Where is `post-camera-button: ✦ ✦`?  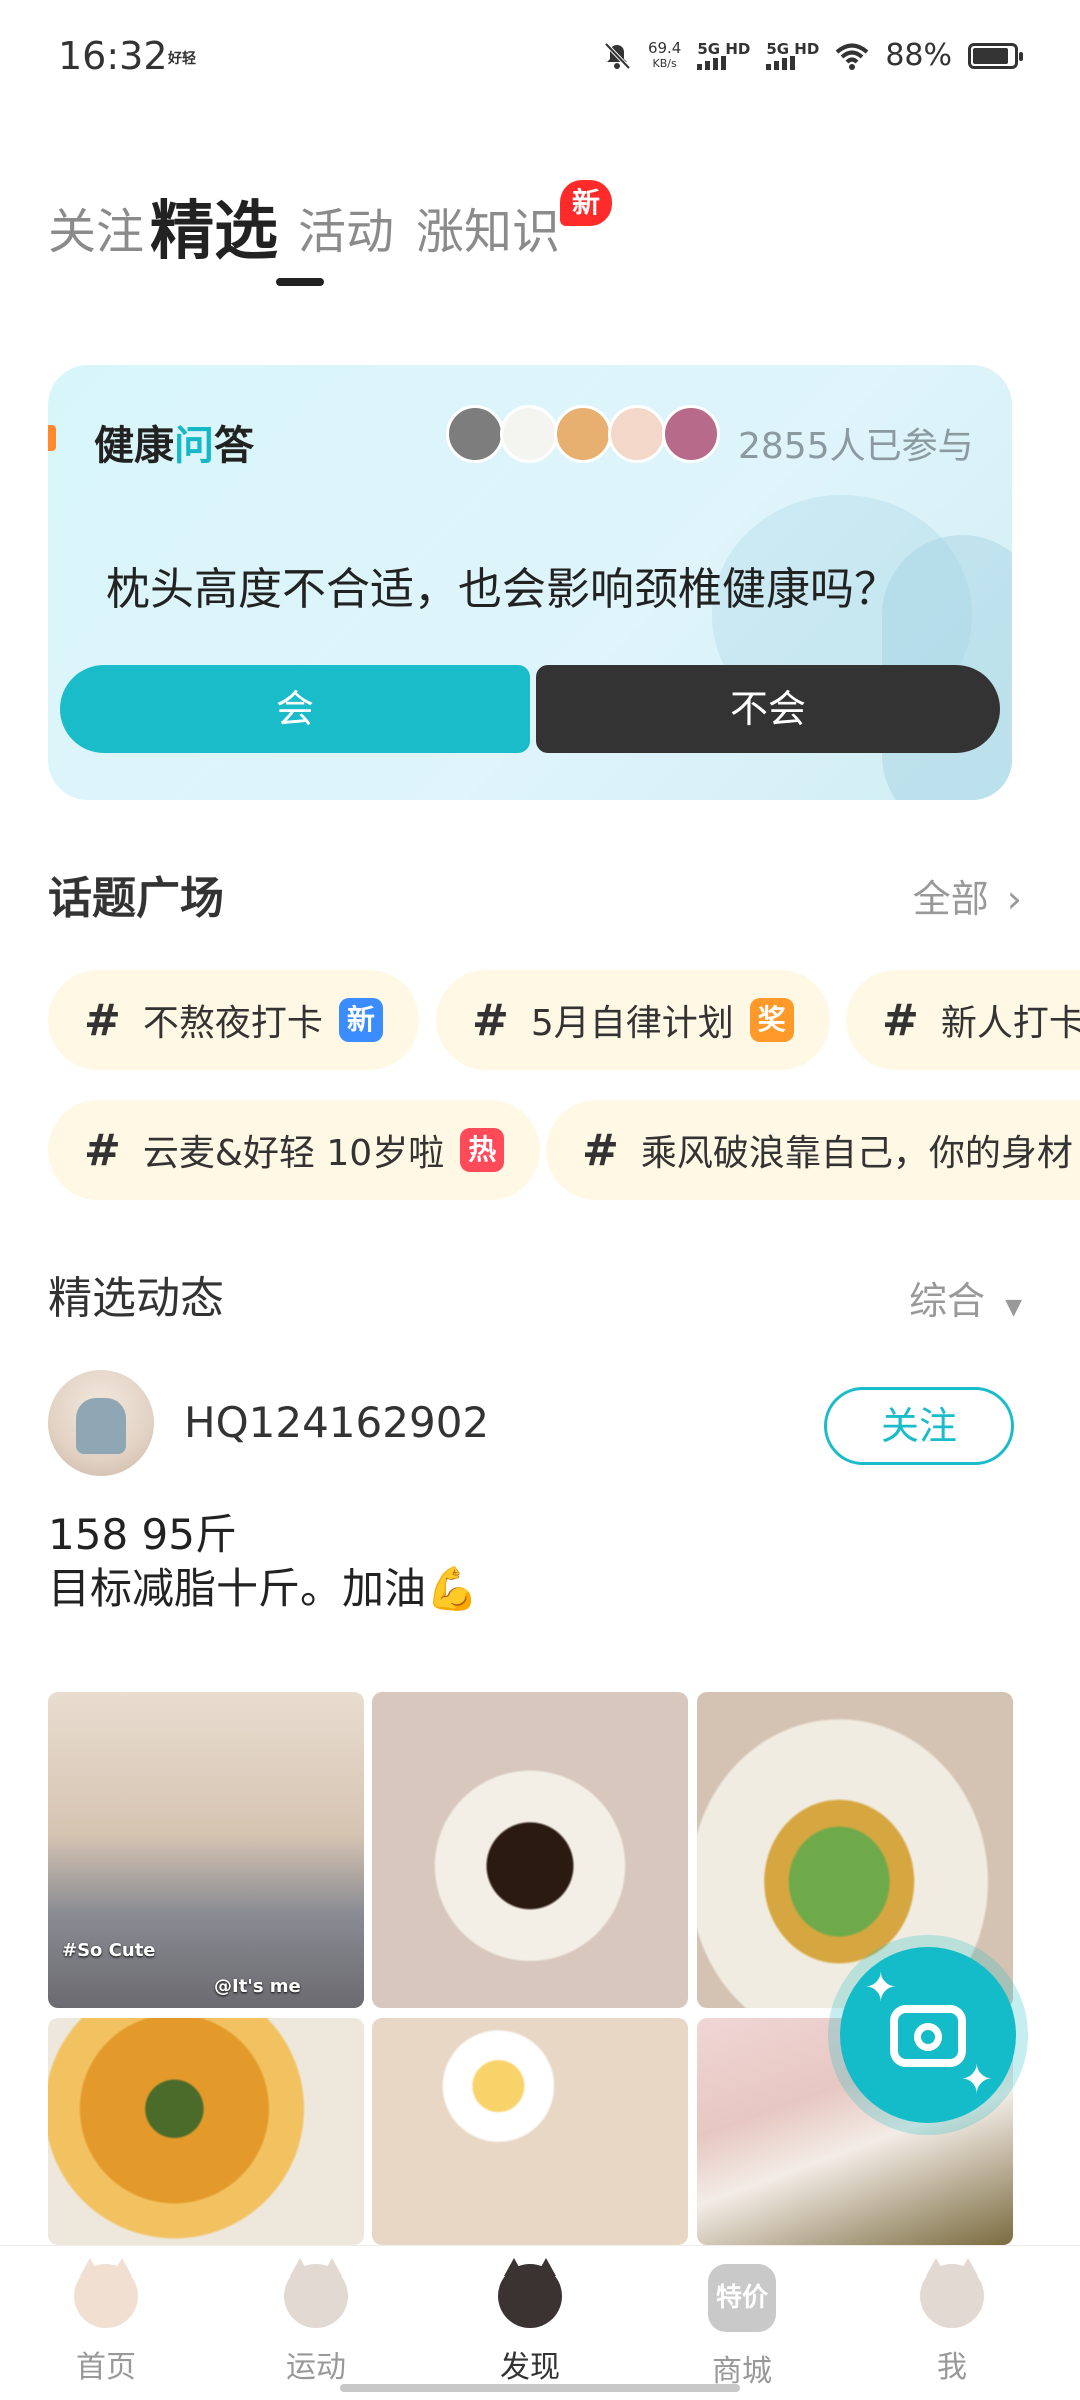
post-camera-button: ✦ ✦ is located at coordinates (928, 2035).